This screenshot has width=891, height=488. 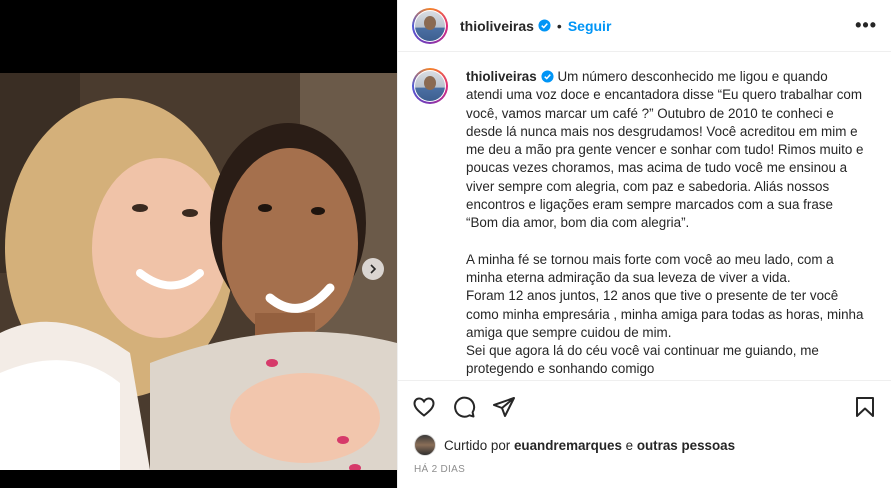 I want to click on comment-bubble-icon, so click(x=464, y=407).